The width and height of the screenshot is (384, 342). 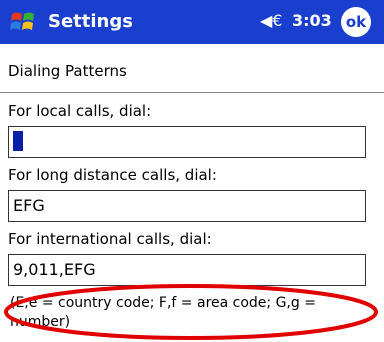 I want to click on divider, so click(x=192, y=92).